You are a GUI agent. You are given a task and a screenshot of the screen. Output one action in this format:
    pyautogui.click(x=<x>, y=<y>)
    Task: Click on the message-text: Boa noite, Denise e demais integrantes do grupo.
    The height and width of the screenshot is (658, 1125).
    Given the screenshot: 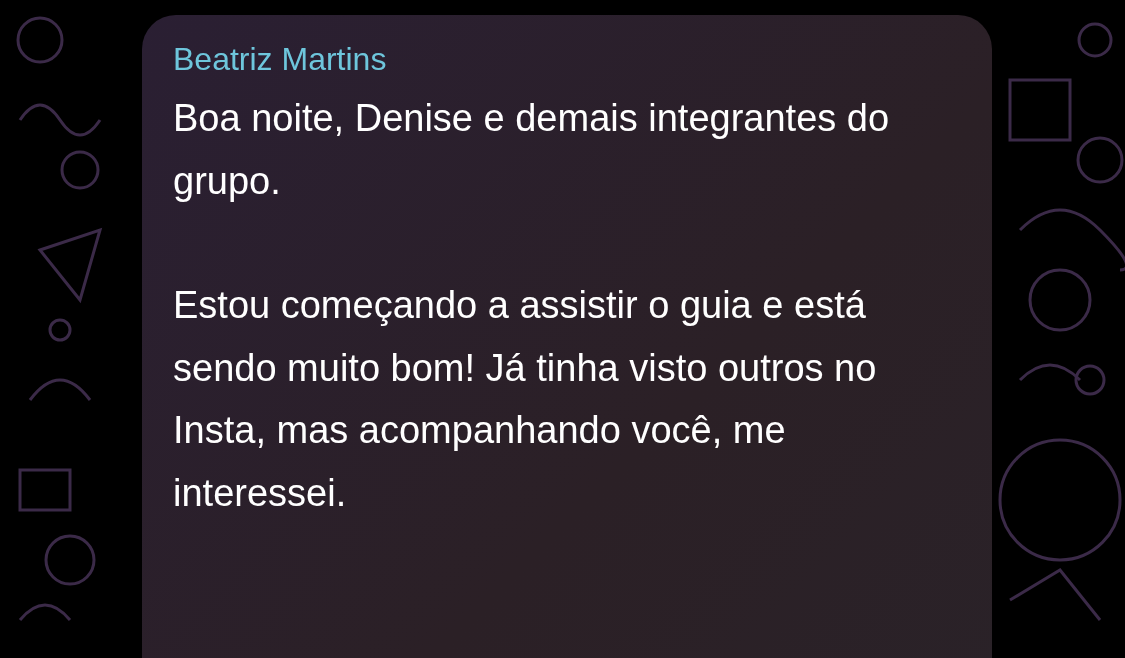 What is the action you would take?
    pyautogui.click(x=532, y=150)
    